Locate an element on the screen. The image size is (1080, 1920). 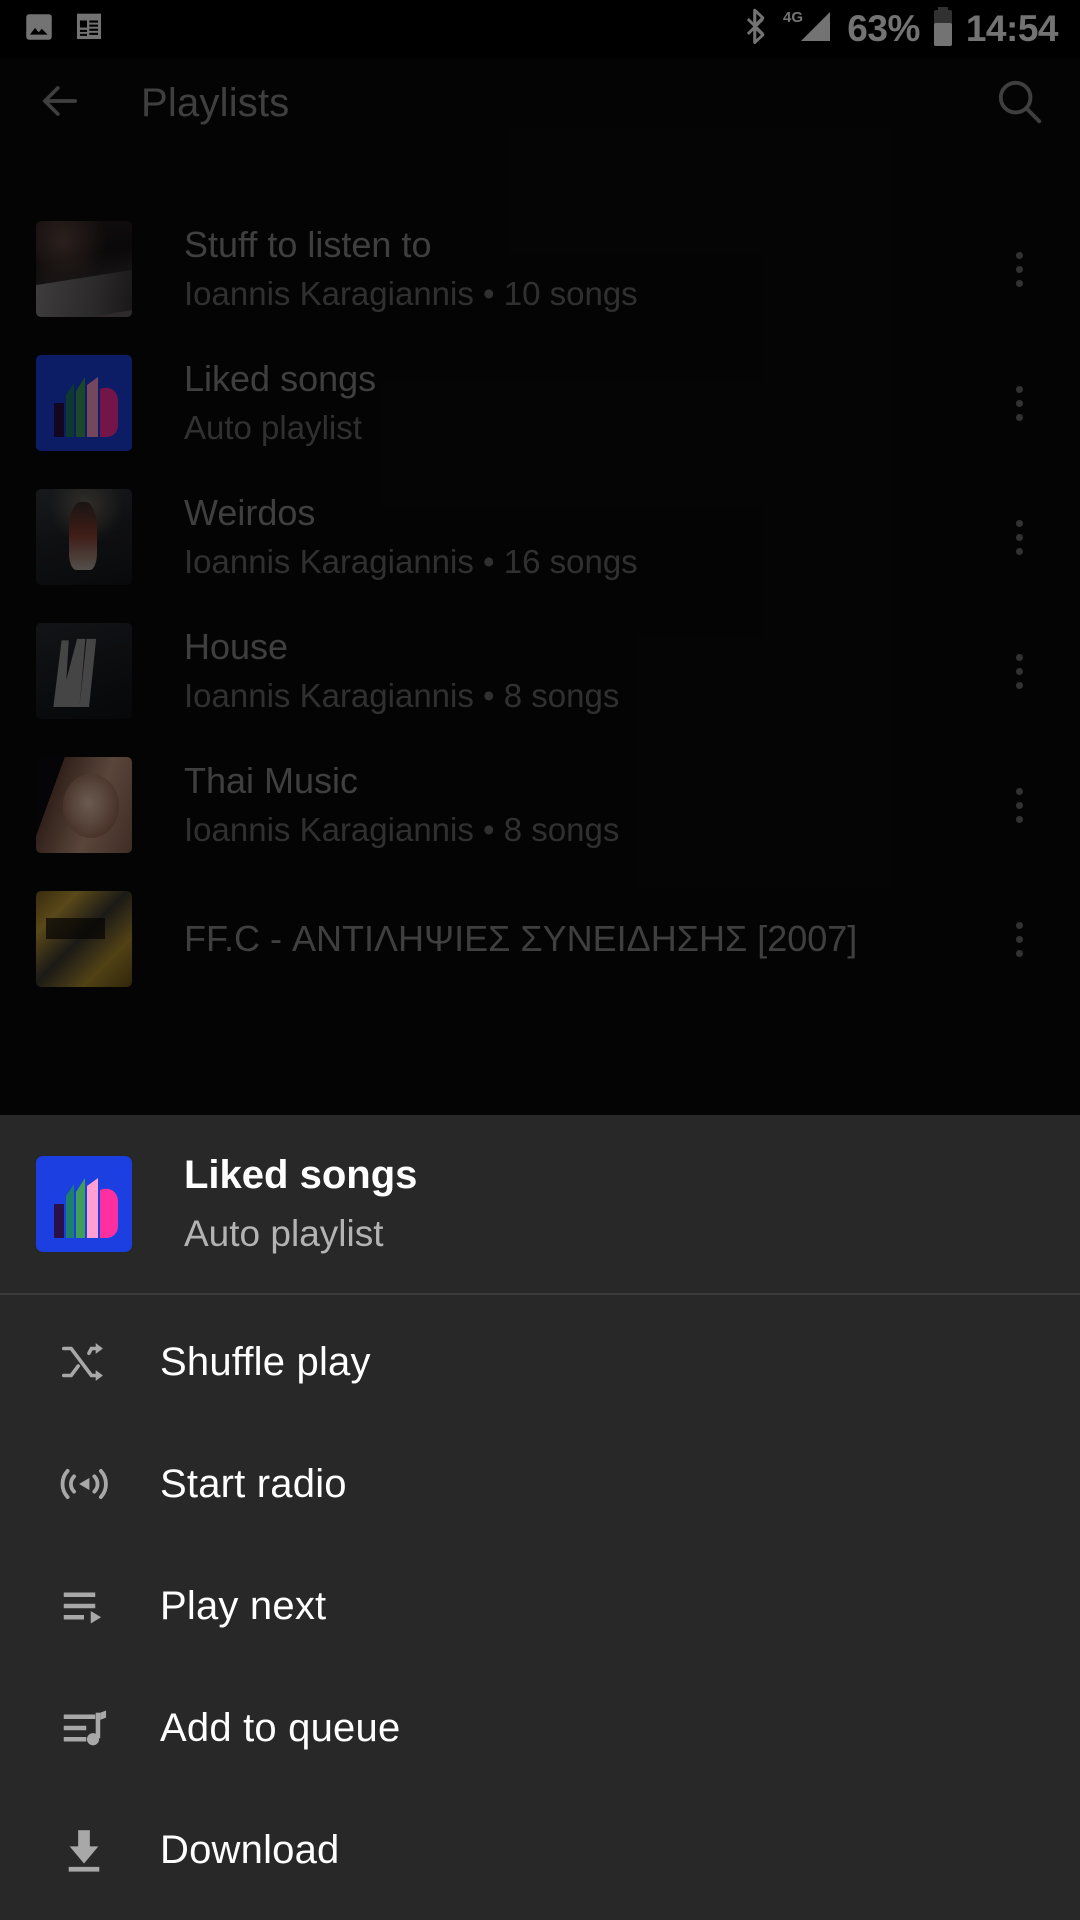
menu-item-download: Download is located at coordinates (540, 1850).